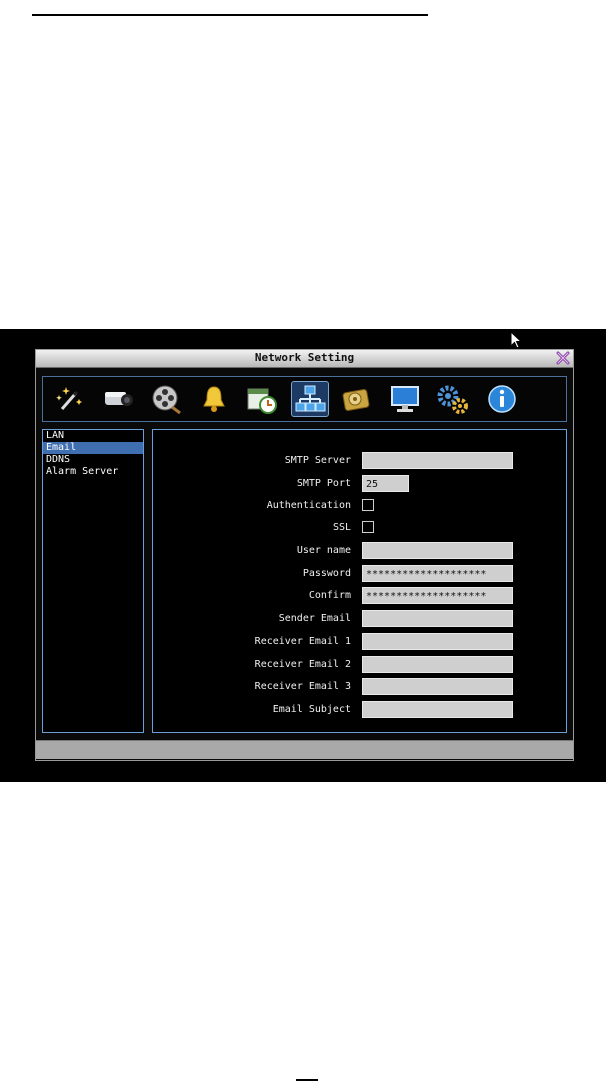 This screenshot has width=606, height=1089. What do you see at coordinates (93, 460) in the screenshot?
I see `sidebar-item-ddns: DDNS` at bounding box center [93, 460].